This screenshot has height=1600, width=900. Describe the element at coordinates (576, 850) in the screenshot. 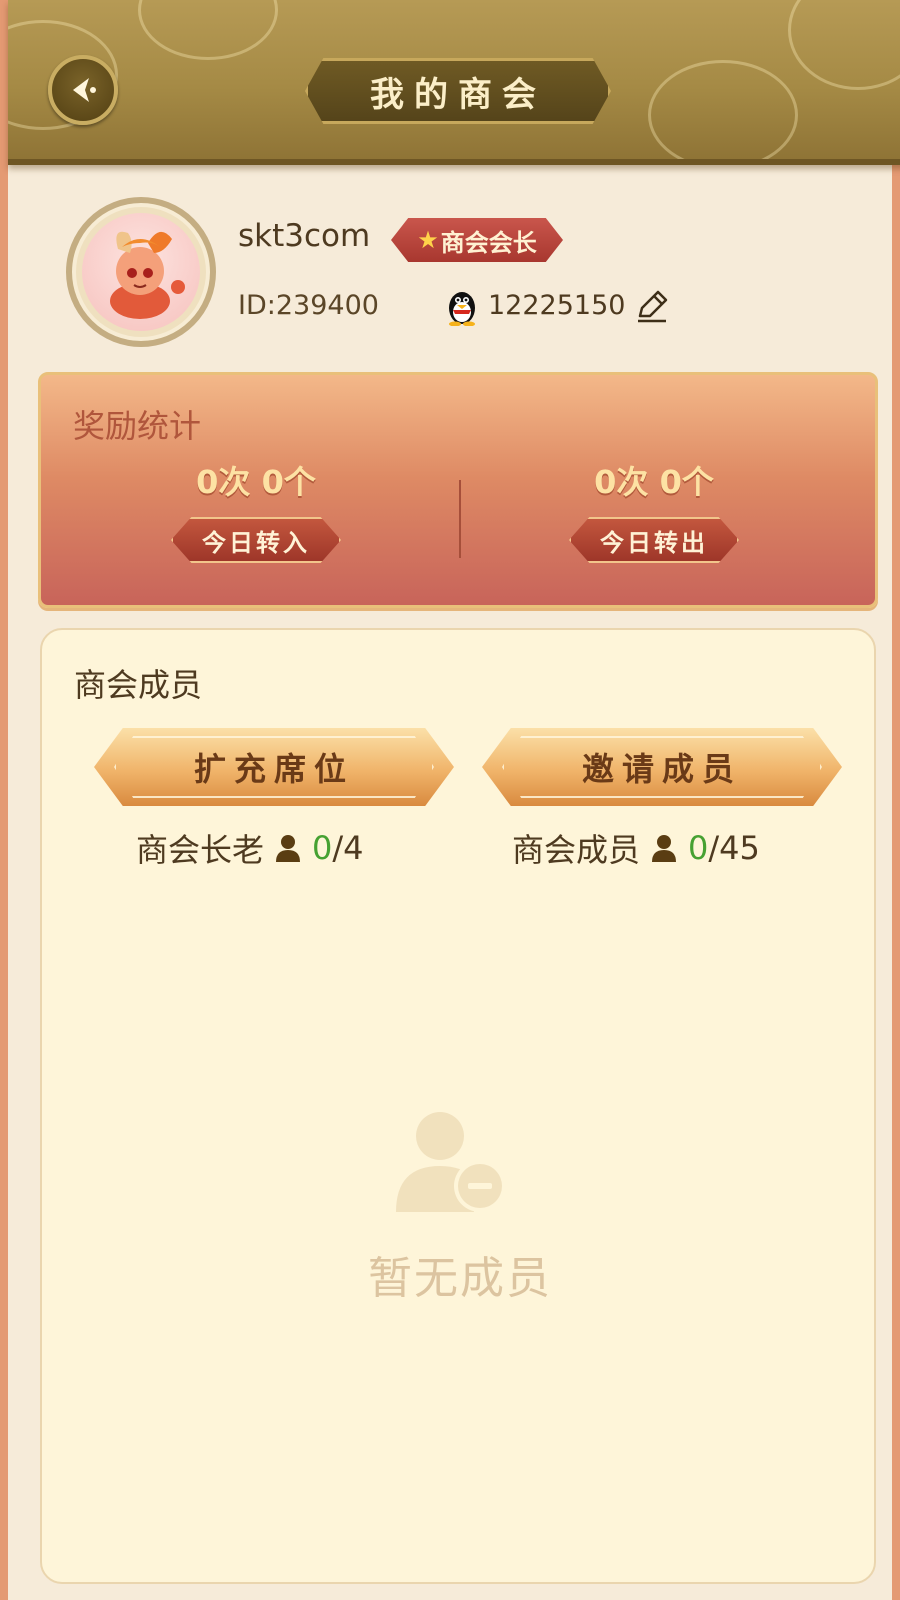

I see `members-count-label: 商会成员` at that location.